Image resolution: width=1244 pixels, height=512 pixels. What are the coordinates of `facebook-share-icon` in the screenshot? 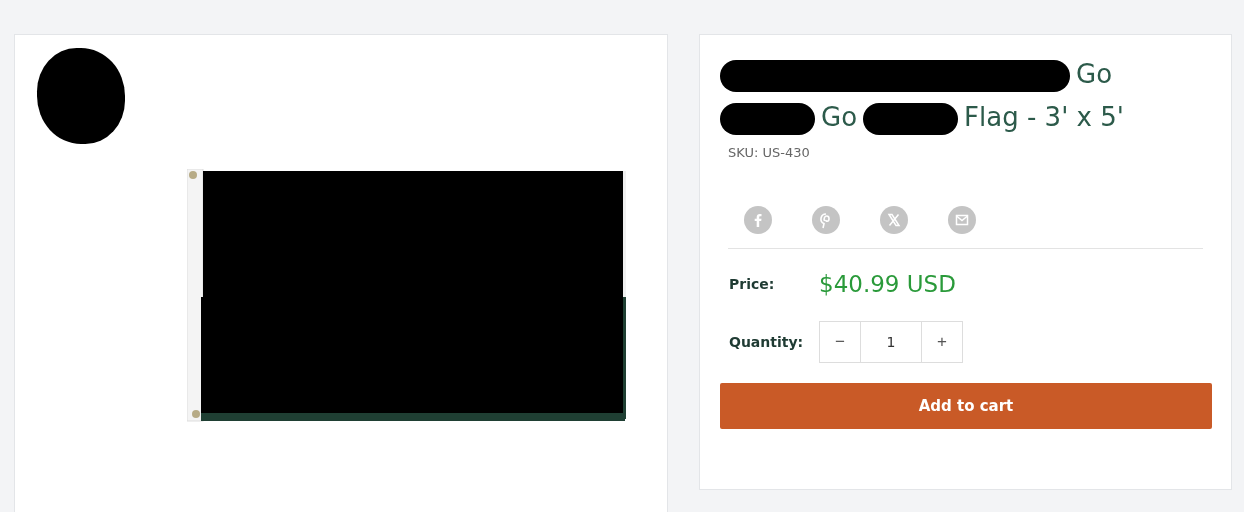 It's located at (758, 220).